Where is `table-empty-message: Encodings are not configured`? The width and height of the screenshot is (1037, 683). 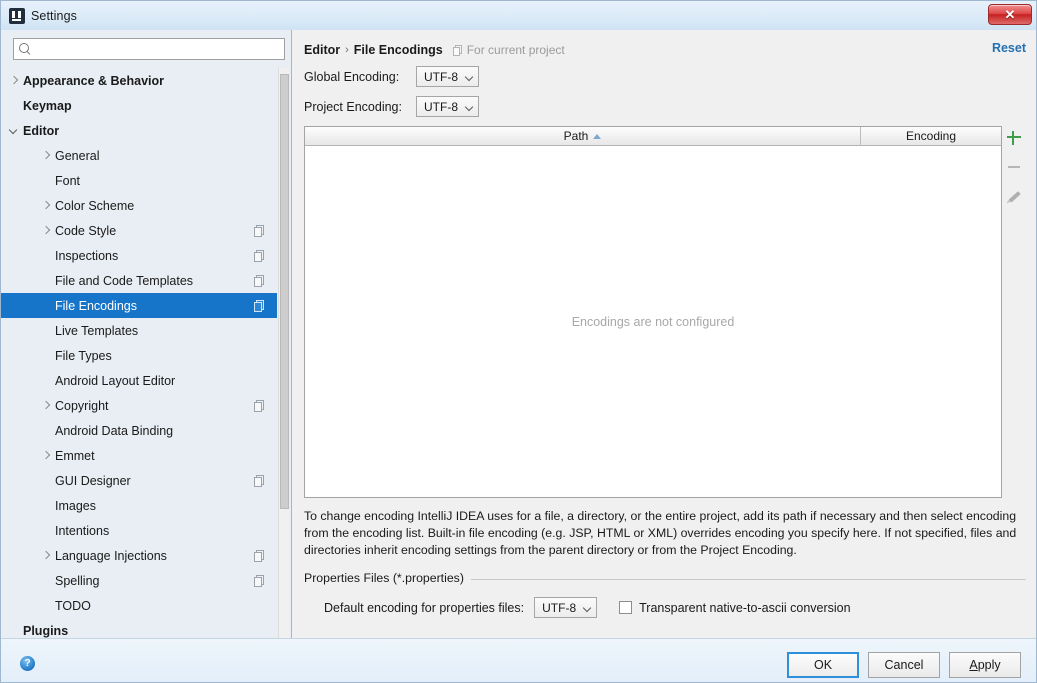 table-empty-message: Encodings are not configured is located at coordinates (653, 321).